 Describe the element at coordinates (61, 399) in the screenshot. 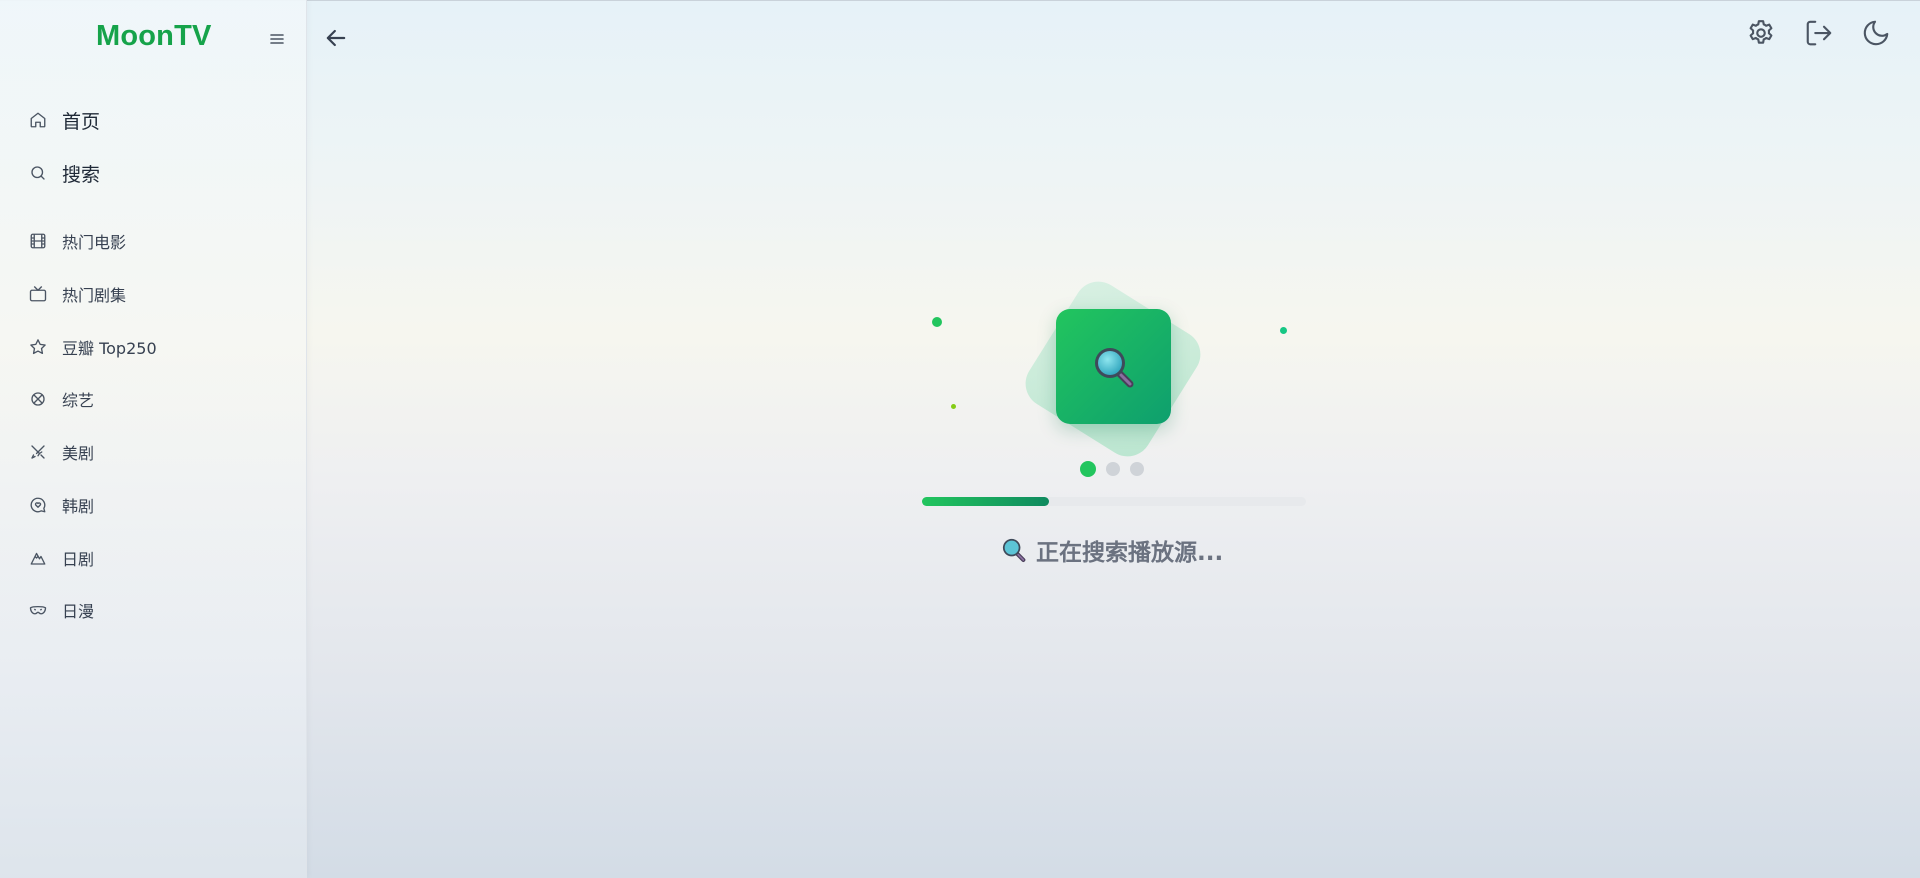

I see `sidebar-item-variety: 综艺` at that location.